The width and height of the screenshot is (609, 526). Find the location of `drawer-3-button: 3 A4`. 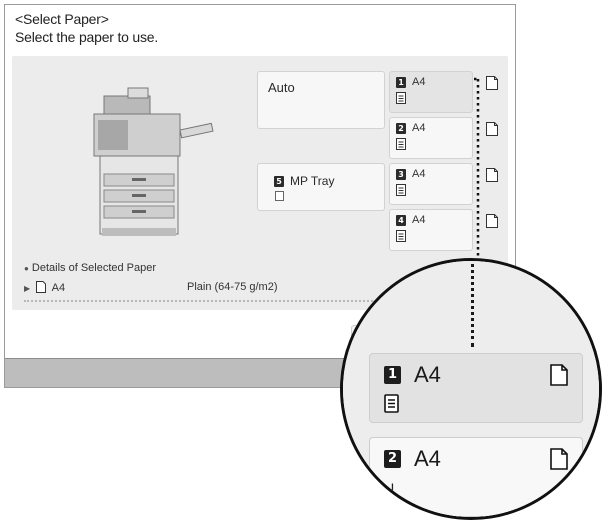

drawer-3-button: 3 A4 is located at coordinates (443, 184).